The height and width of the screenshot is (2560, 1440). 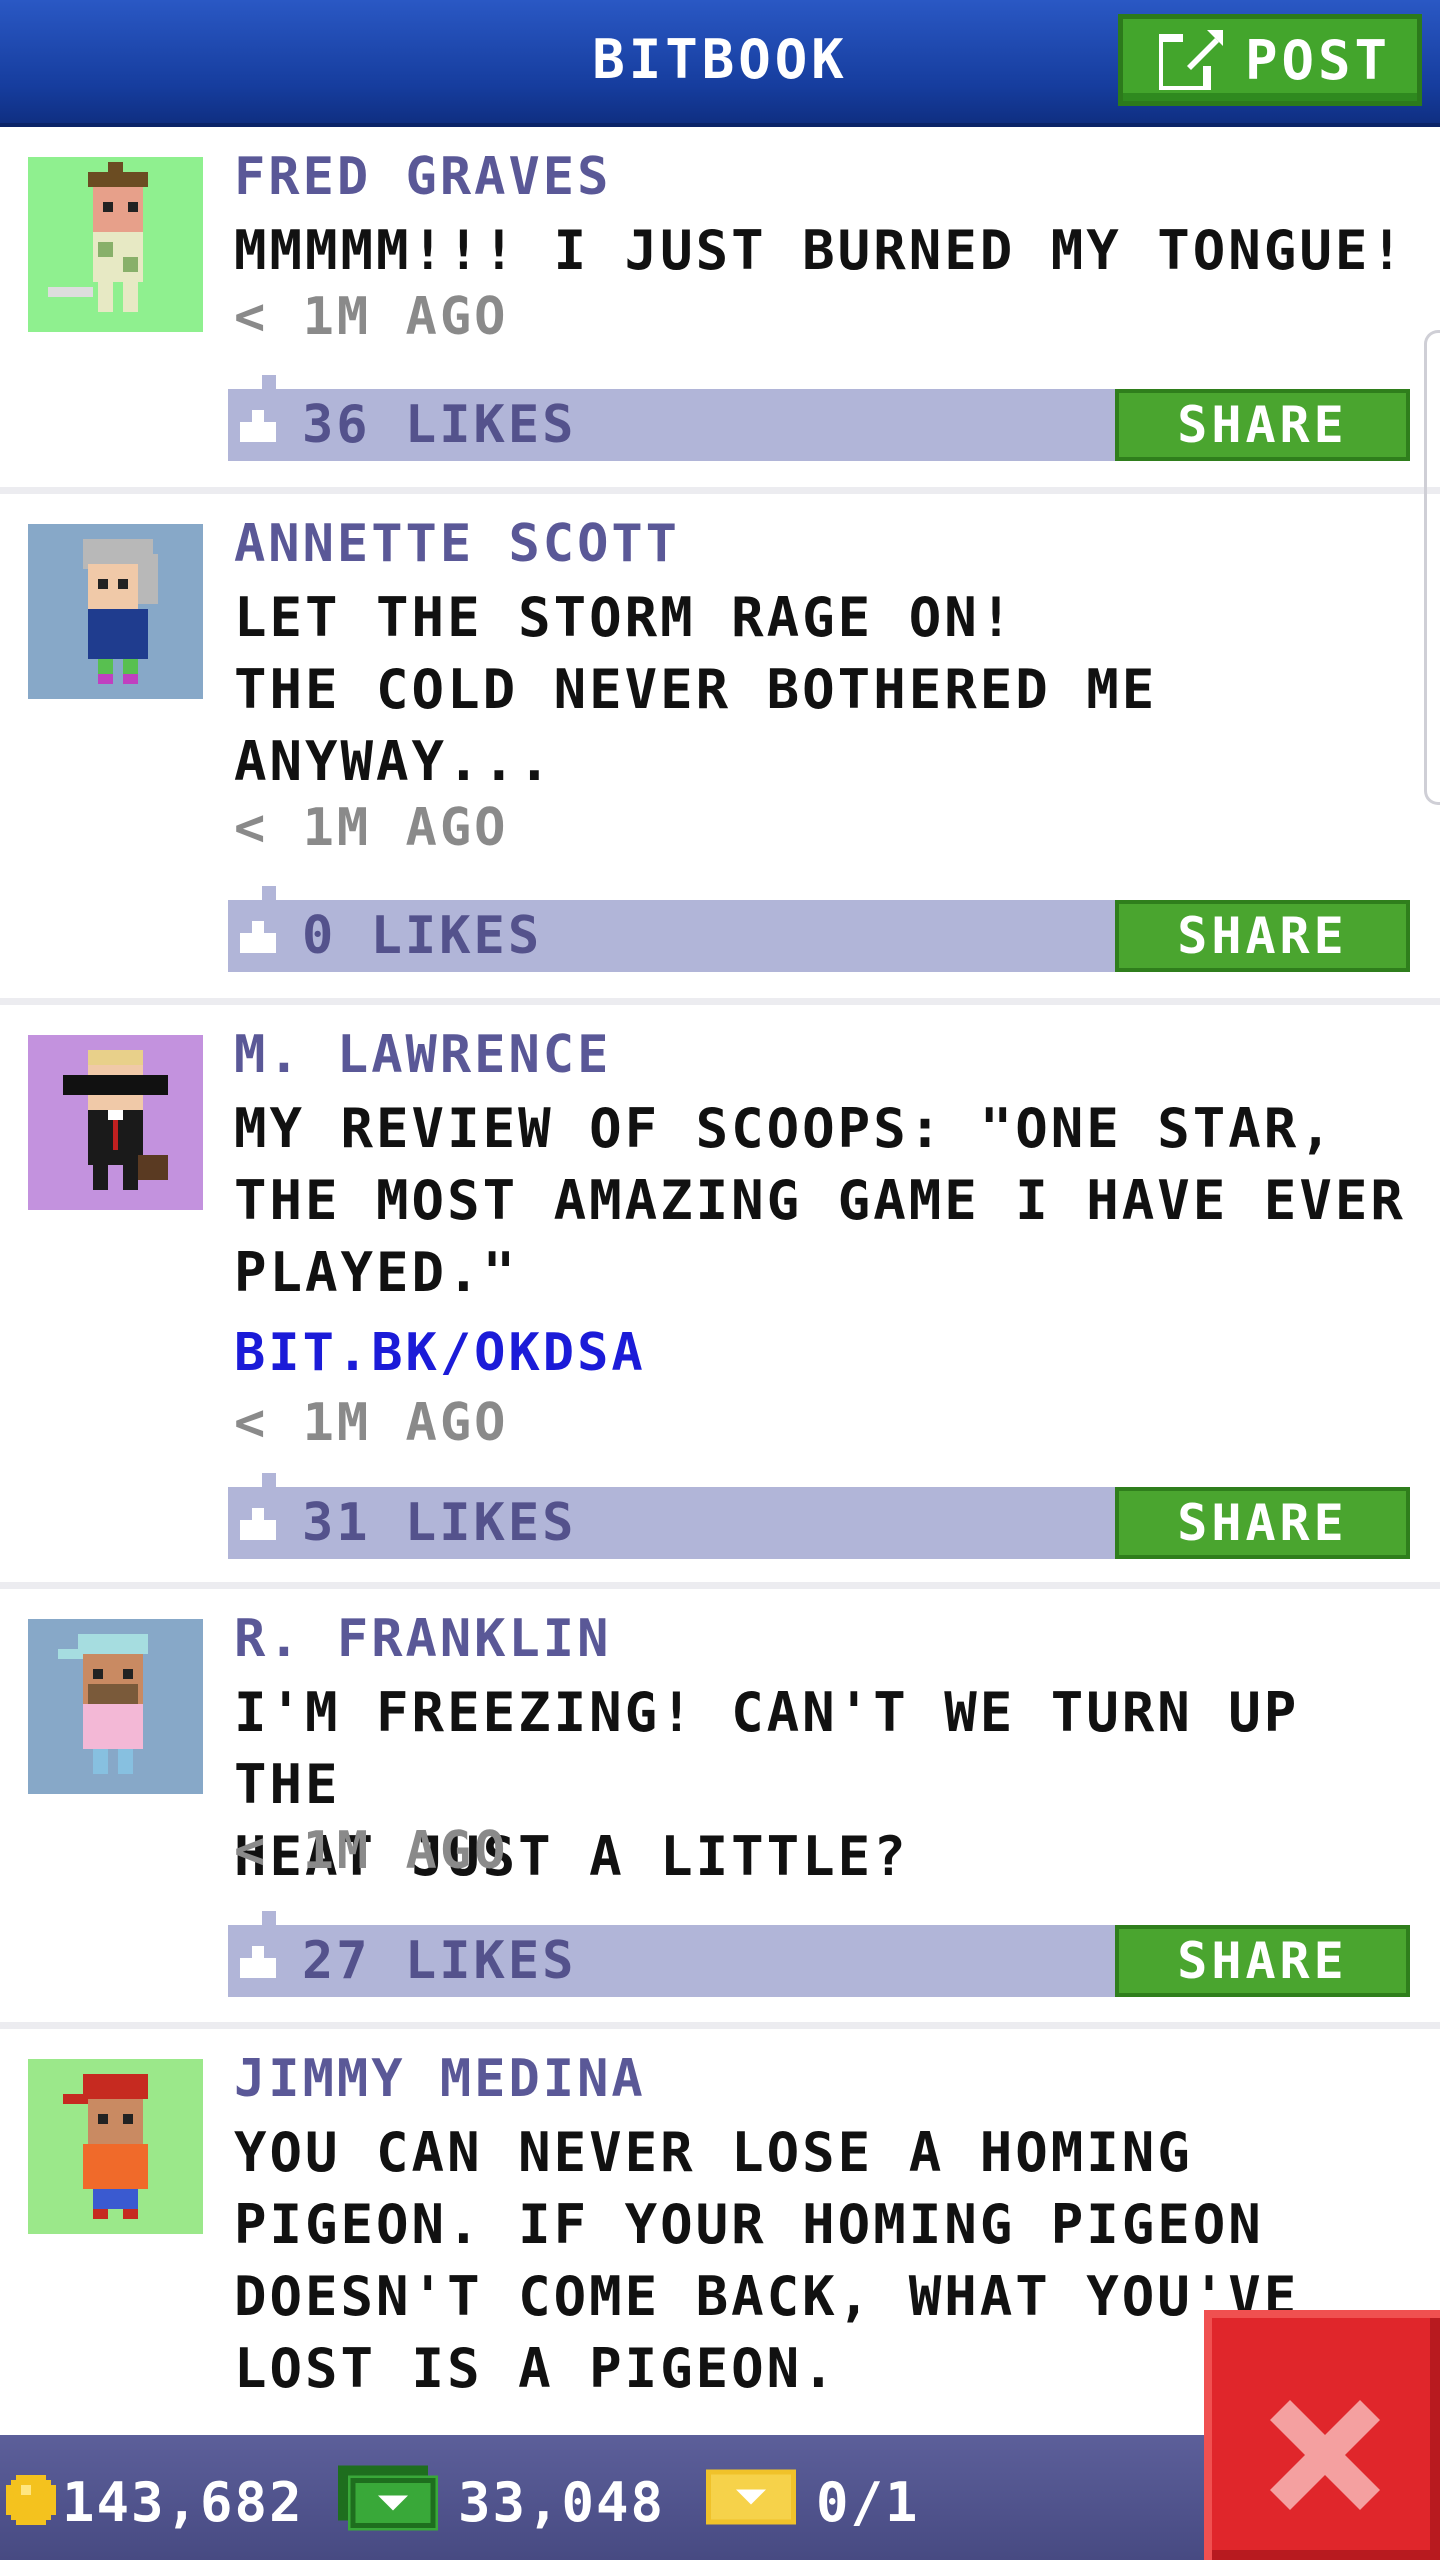 What do you see at coordinates (562, 2502) in the screenshot?
I see `bux-count: 33,048` at bounding box center [562, 2502].